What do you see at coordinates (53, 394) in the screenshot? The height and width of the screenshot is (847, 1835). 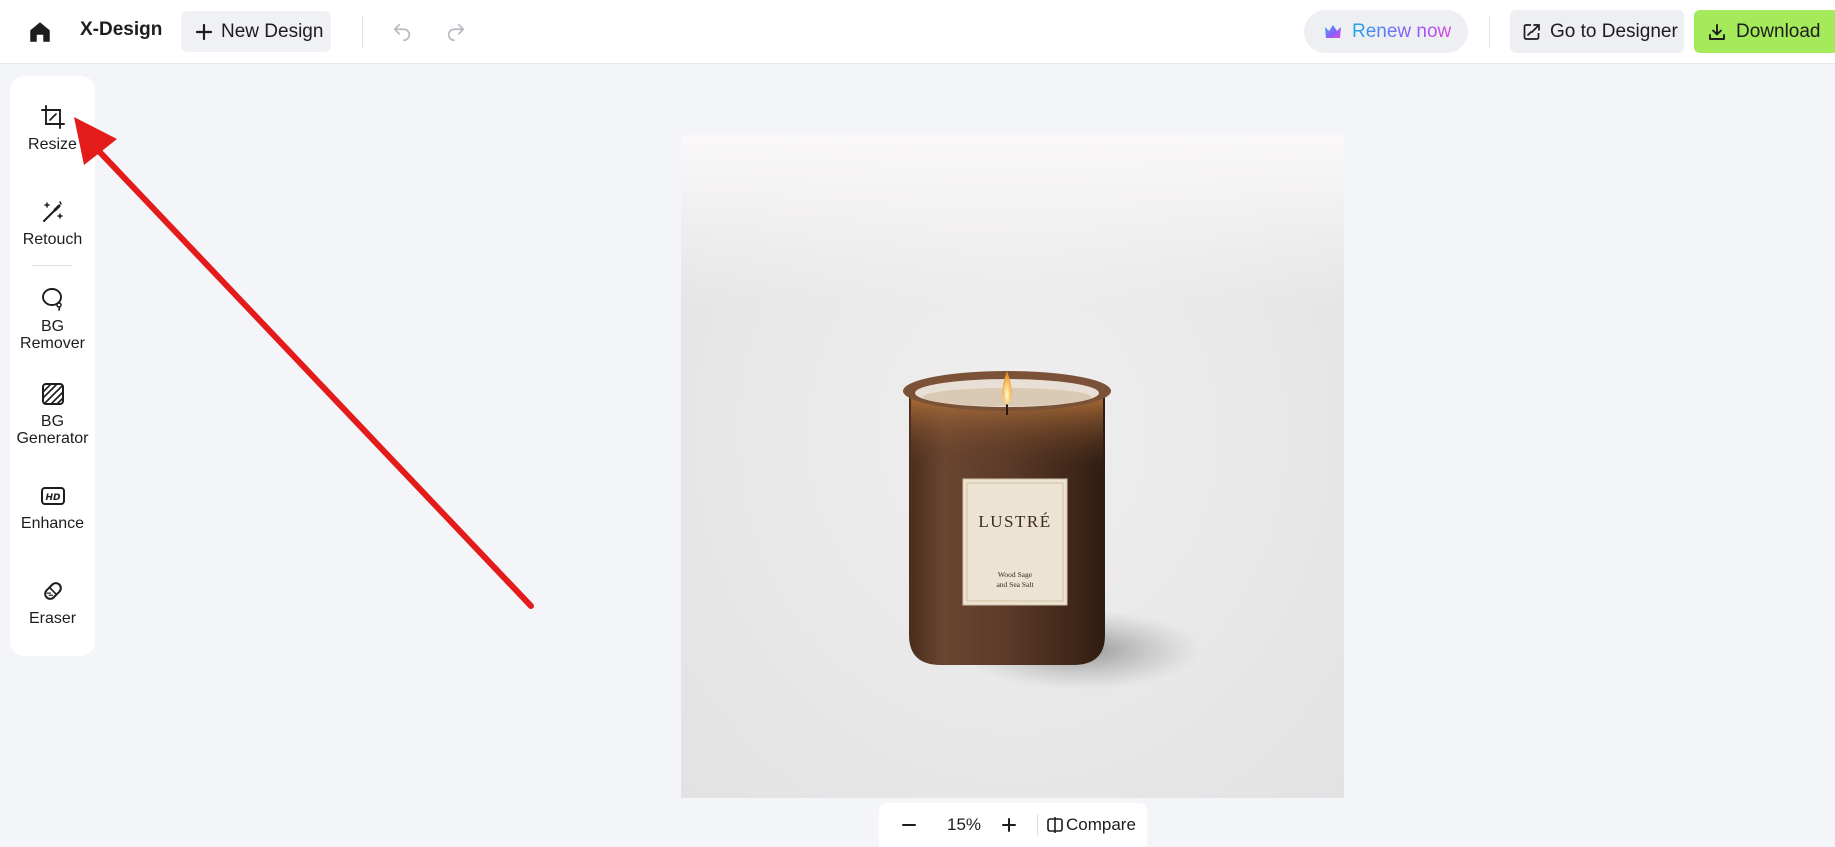 I see `hatched-square-icon` at bounding box center [53, 394].